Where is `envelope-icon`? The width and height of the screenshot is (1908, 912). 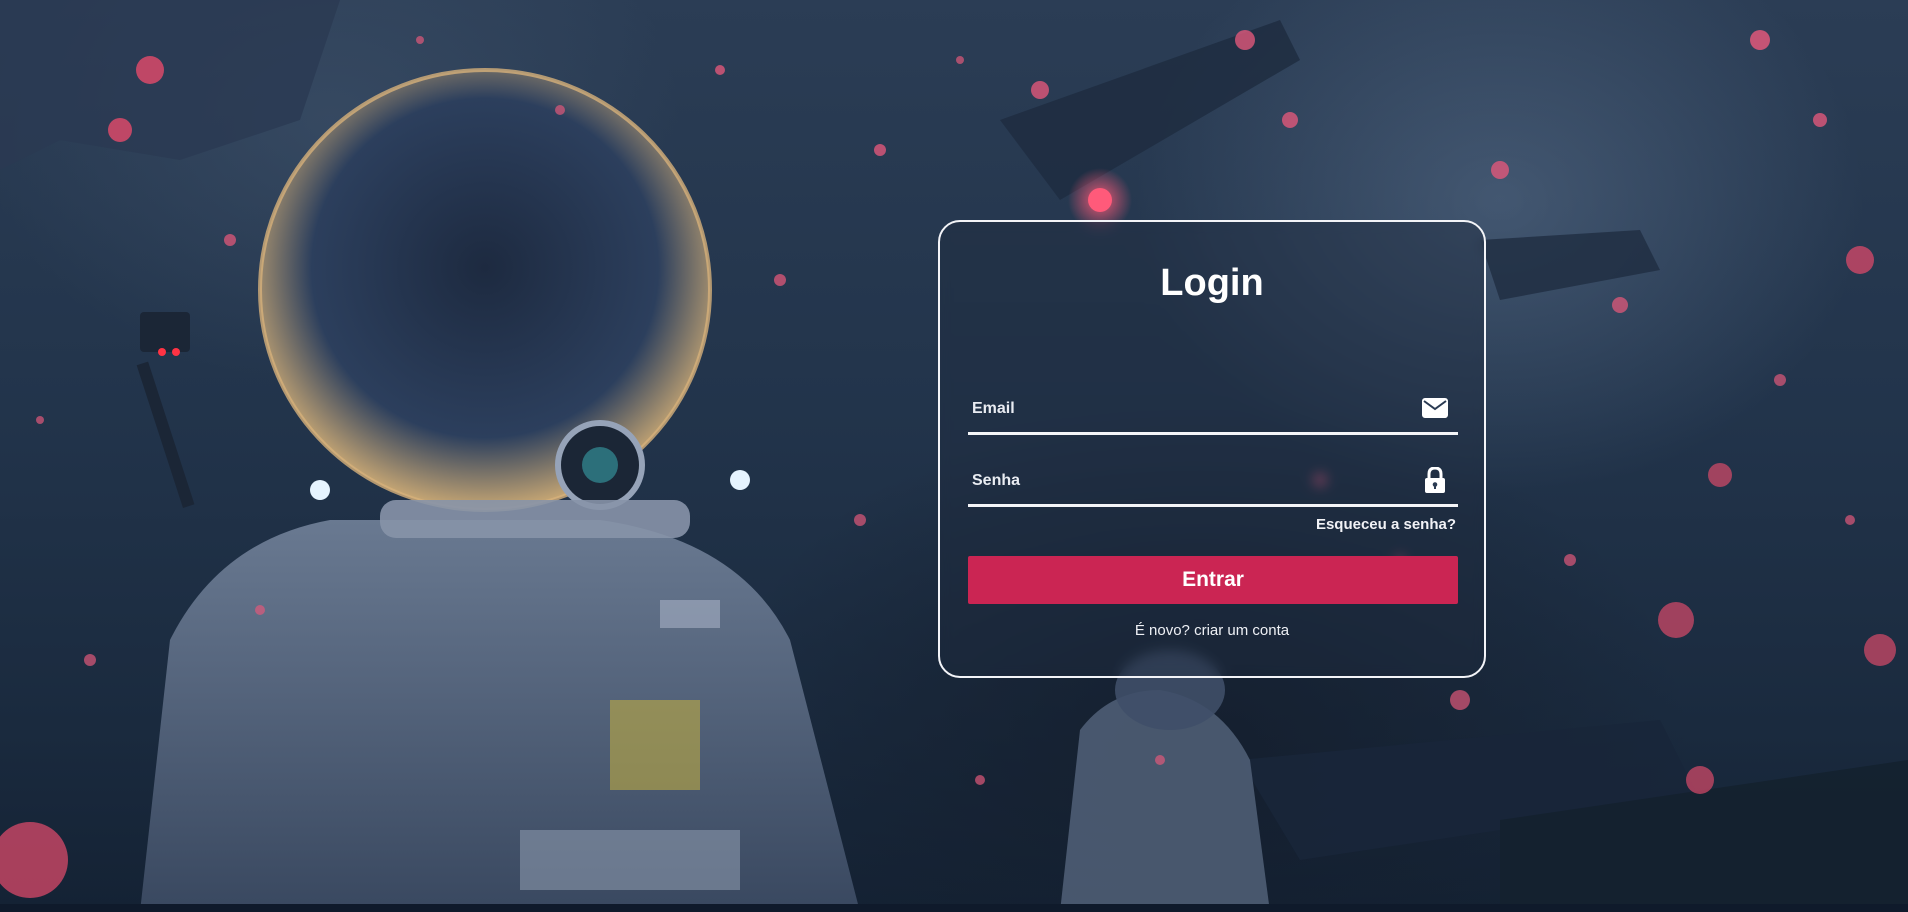 envelope-icon is located at coordinates (1435, 408).